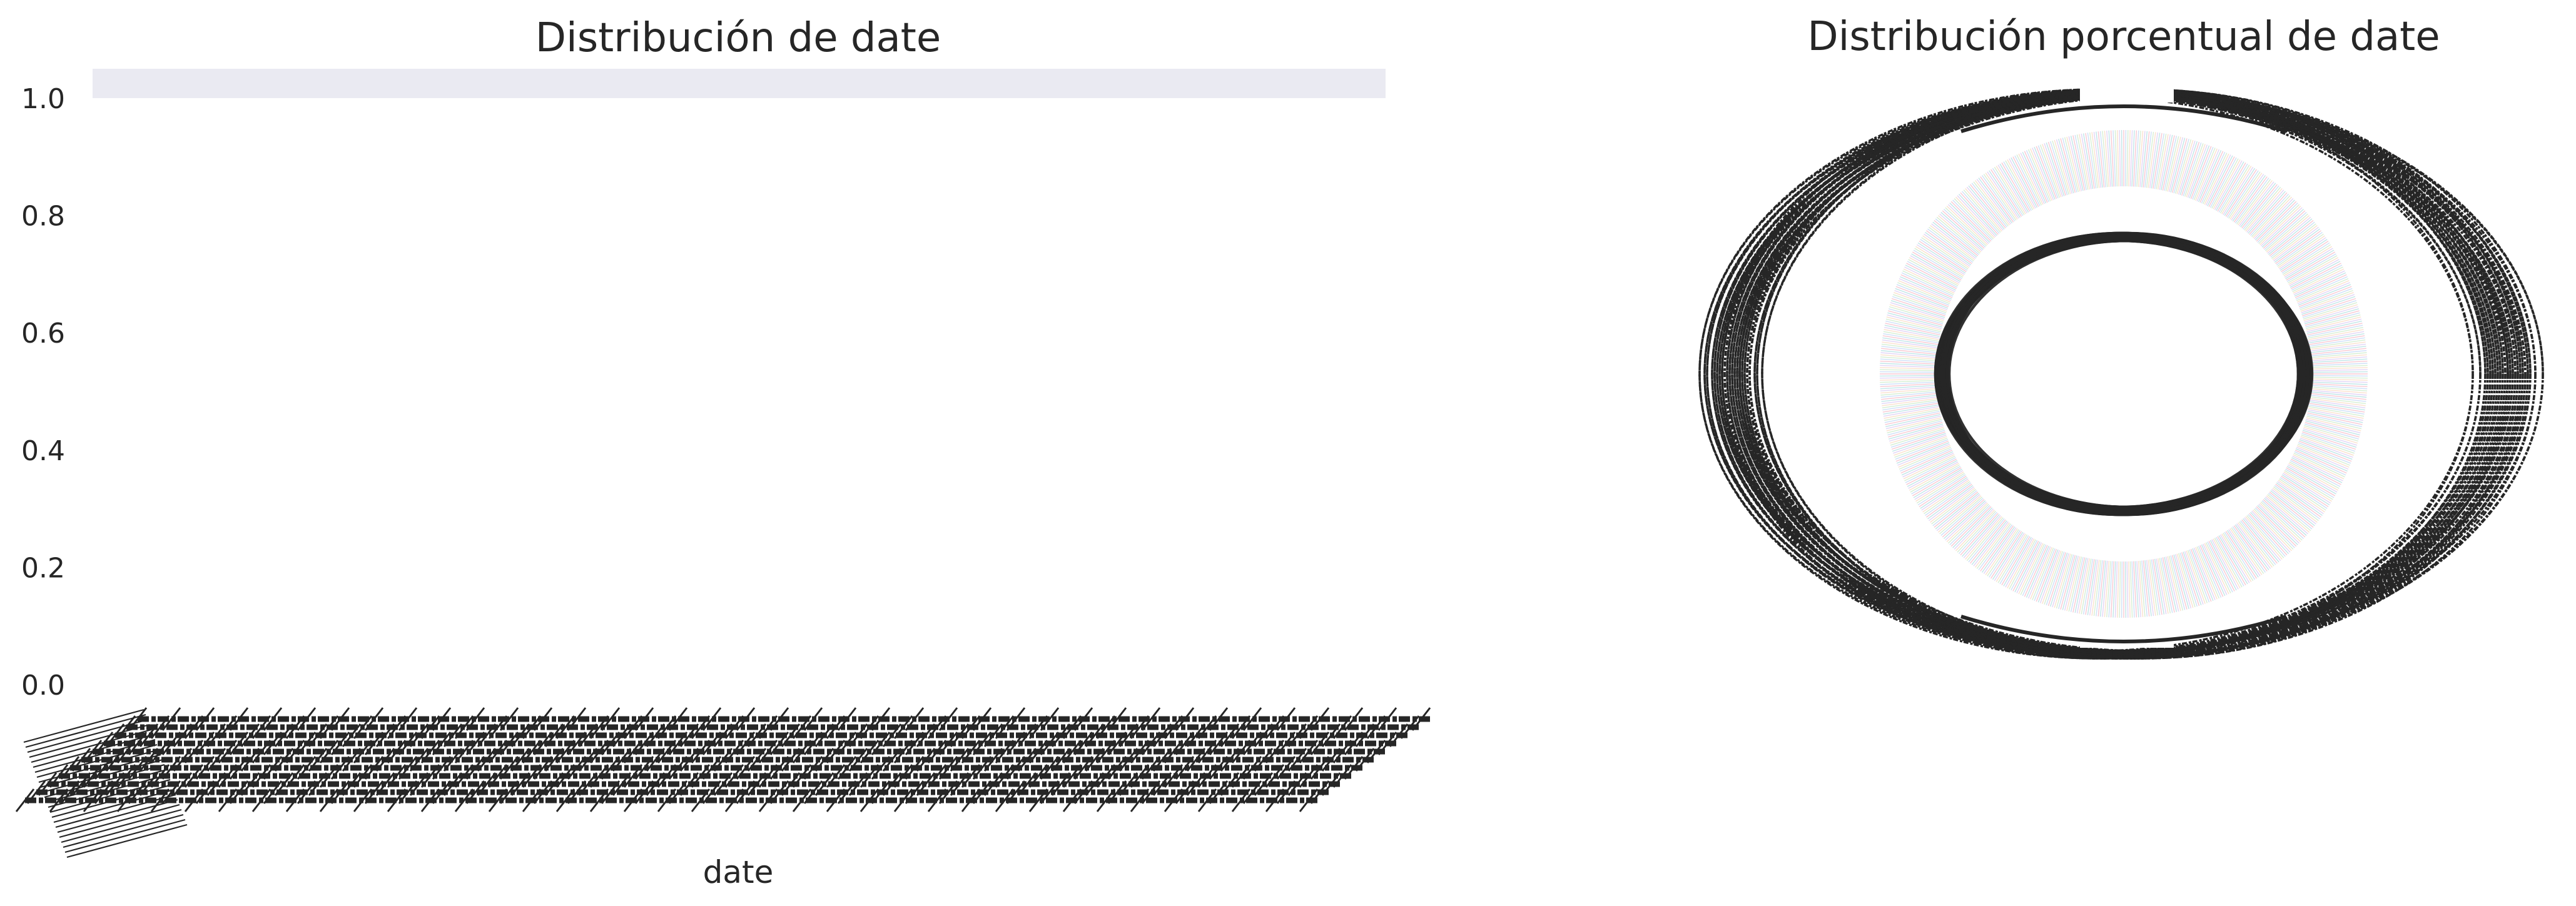 The height and width of the screenshot is (906, 2576). Describe the element at coordinates (2123, 374) in the screenshot. I see `pie-center-hole` at that location.